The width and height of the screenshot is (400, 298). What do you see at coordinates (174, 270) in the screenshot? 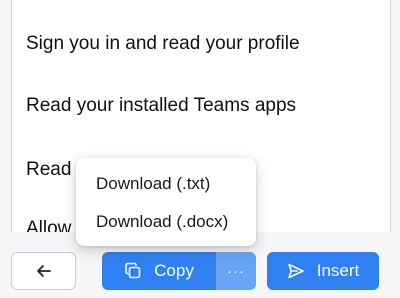
I see `copy-label: Copy` at bounding box center [174, 270].